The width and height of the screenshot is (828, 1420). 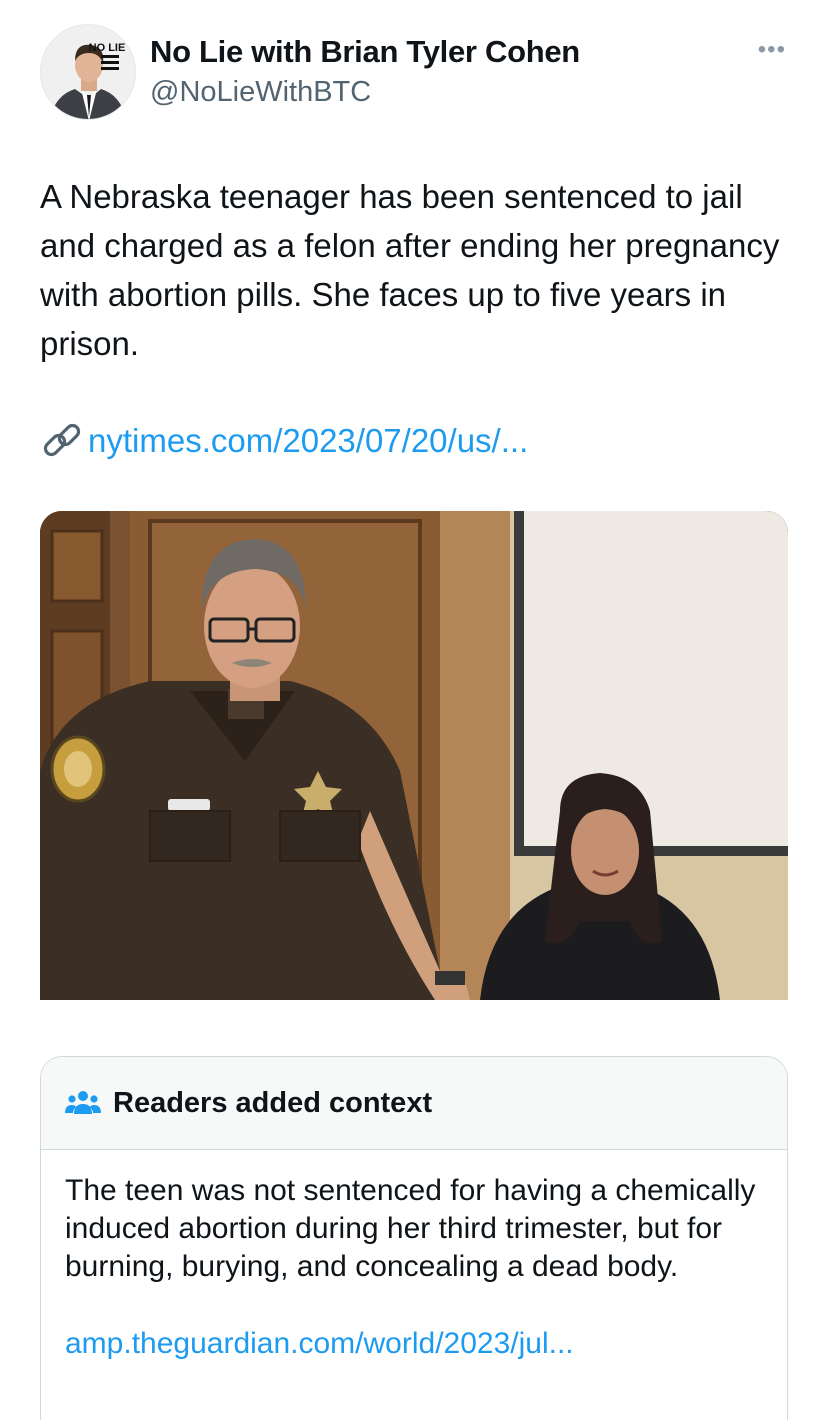 What do you see at coordinates (62, 440) in the screenshot?
I see `link-chain-icon` at bounding box center [62, 440].